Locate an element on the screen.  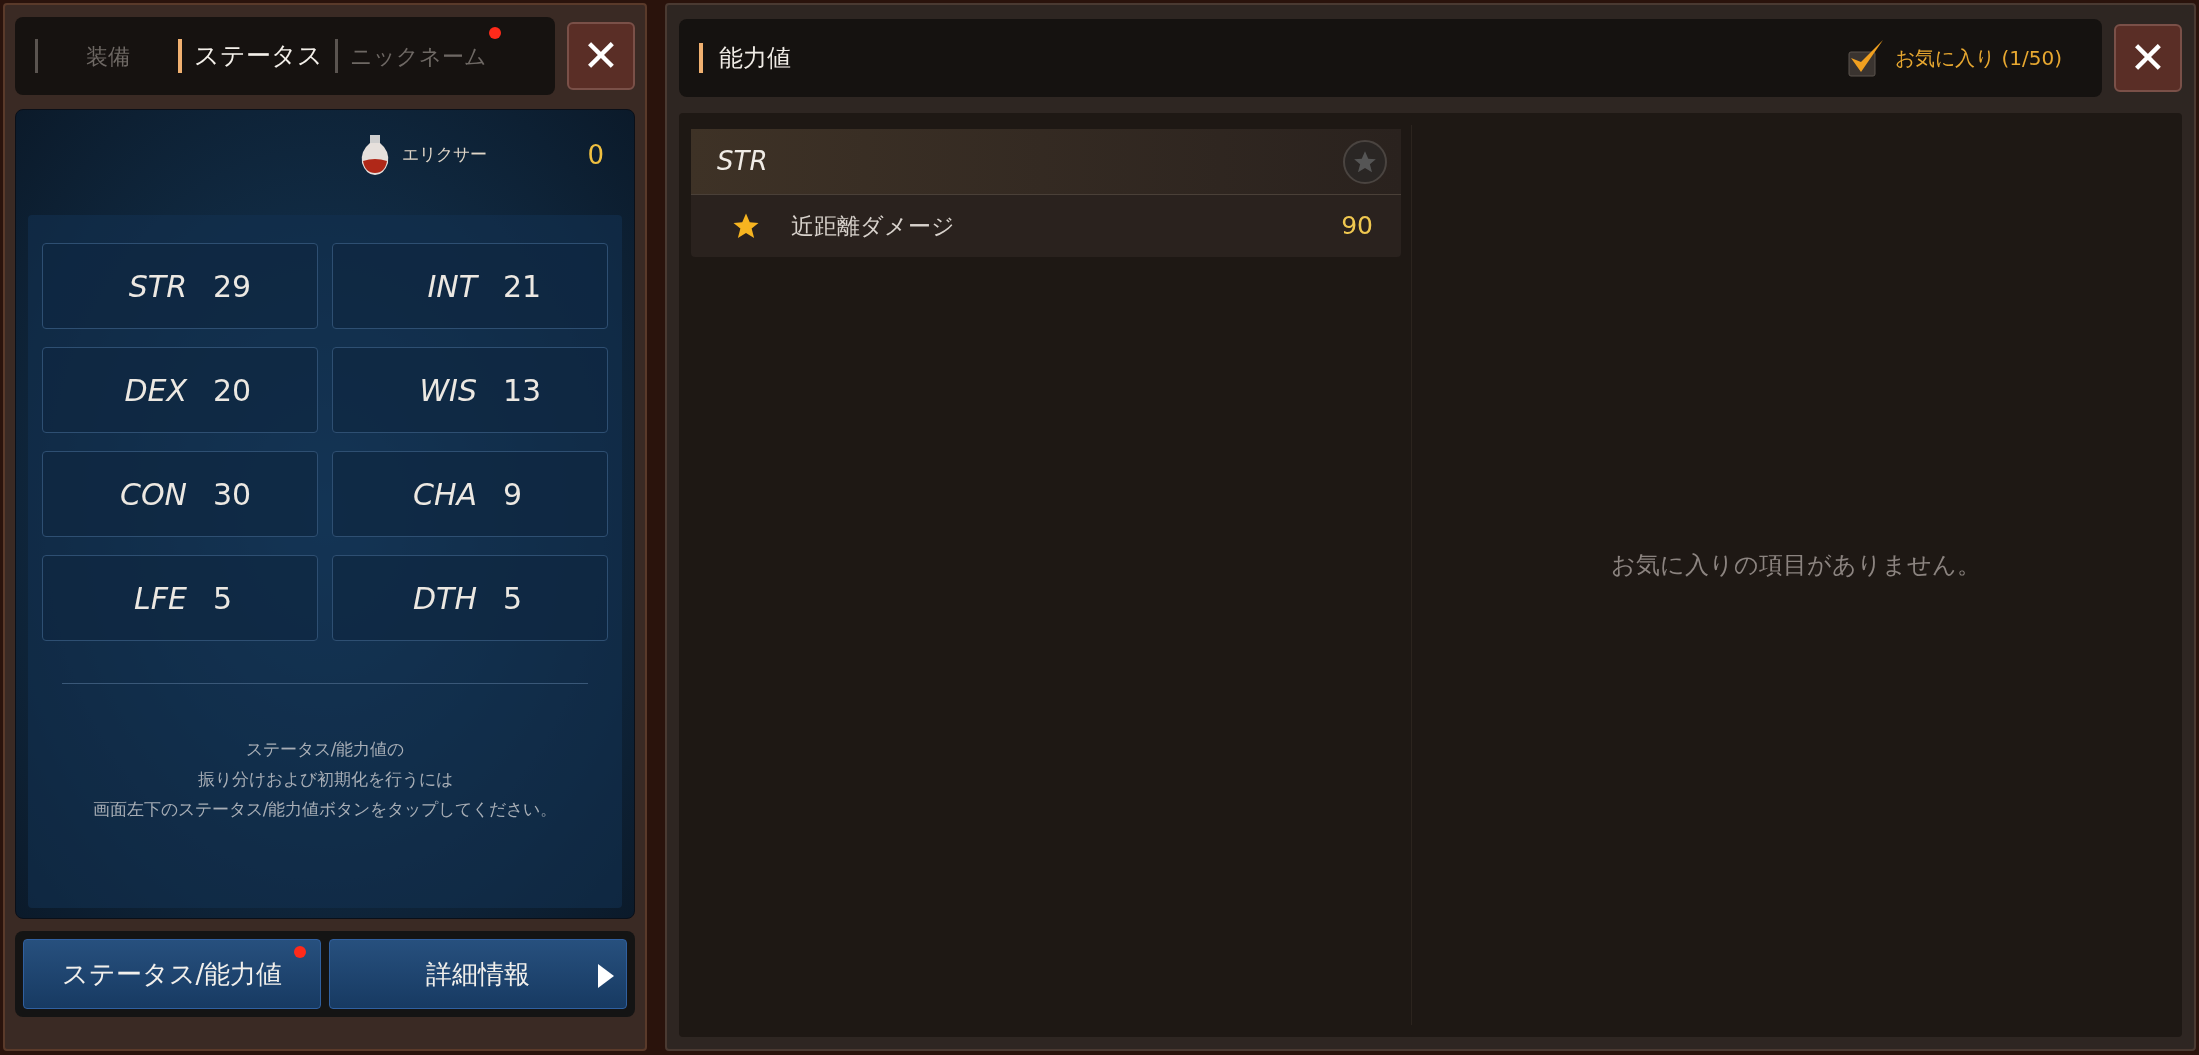
stat-value: 90 is located at coordinates (1357, 226).